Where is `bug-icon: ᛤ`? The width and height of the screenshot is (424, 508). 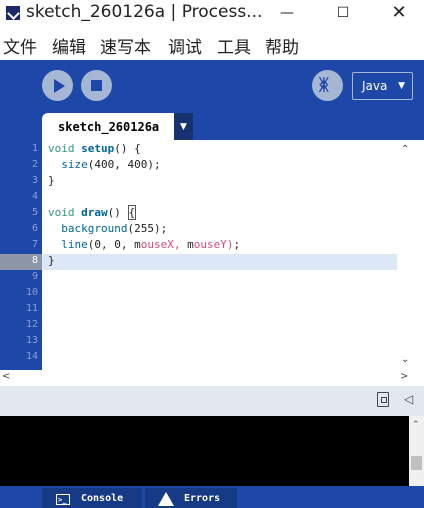 bug-icon: ᛤ is located at coordinates (324, 84).